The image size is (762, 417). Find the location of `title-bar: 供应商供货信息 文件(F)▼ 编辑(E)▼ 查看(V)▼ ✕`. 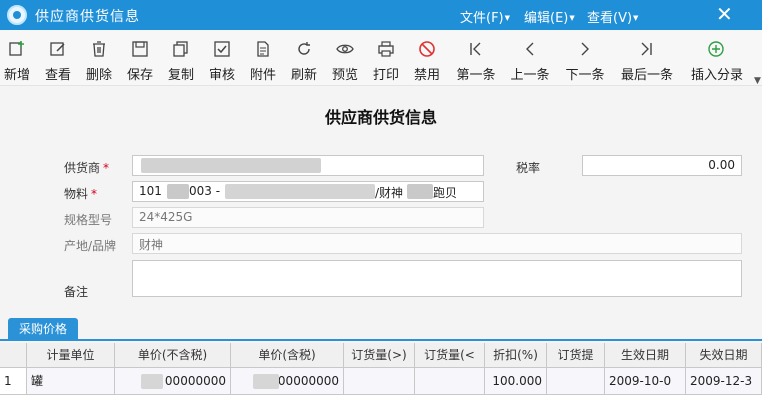

title-bar: 供应商供货信息 文件(F)▼ 编辑(E)▼ 查看(V)▼ ✕ is located at coordinates (381, 15).